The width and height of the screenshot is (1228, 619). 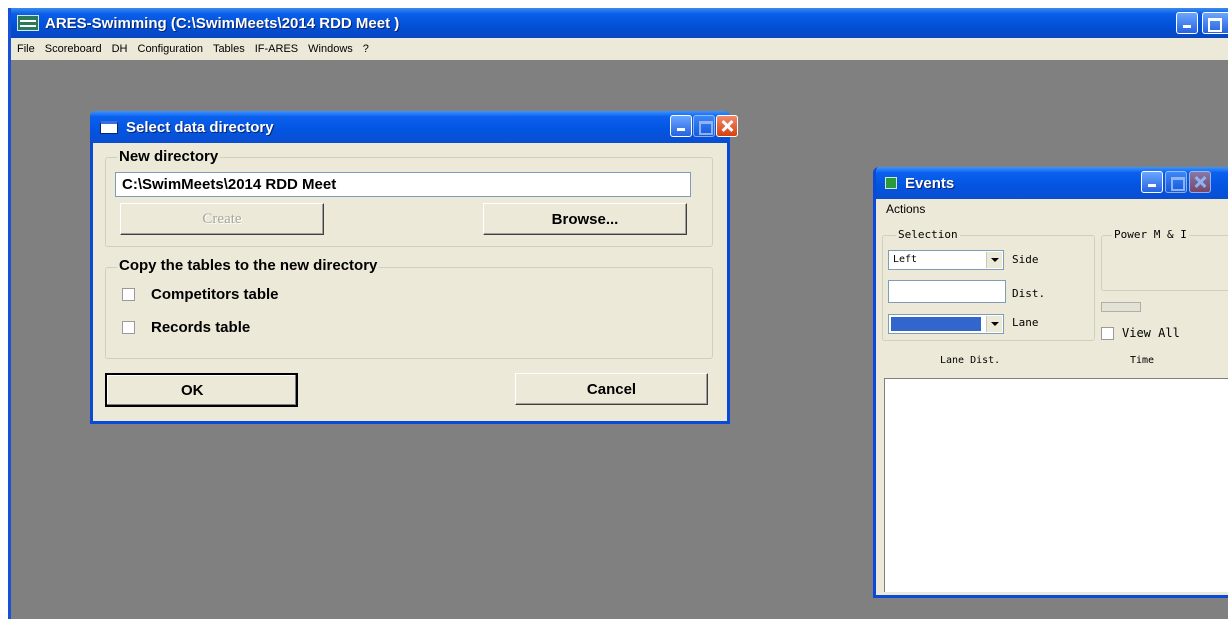 I want to click on lane-color-swatch, so click(x=936, y=324).